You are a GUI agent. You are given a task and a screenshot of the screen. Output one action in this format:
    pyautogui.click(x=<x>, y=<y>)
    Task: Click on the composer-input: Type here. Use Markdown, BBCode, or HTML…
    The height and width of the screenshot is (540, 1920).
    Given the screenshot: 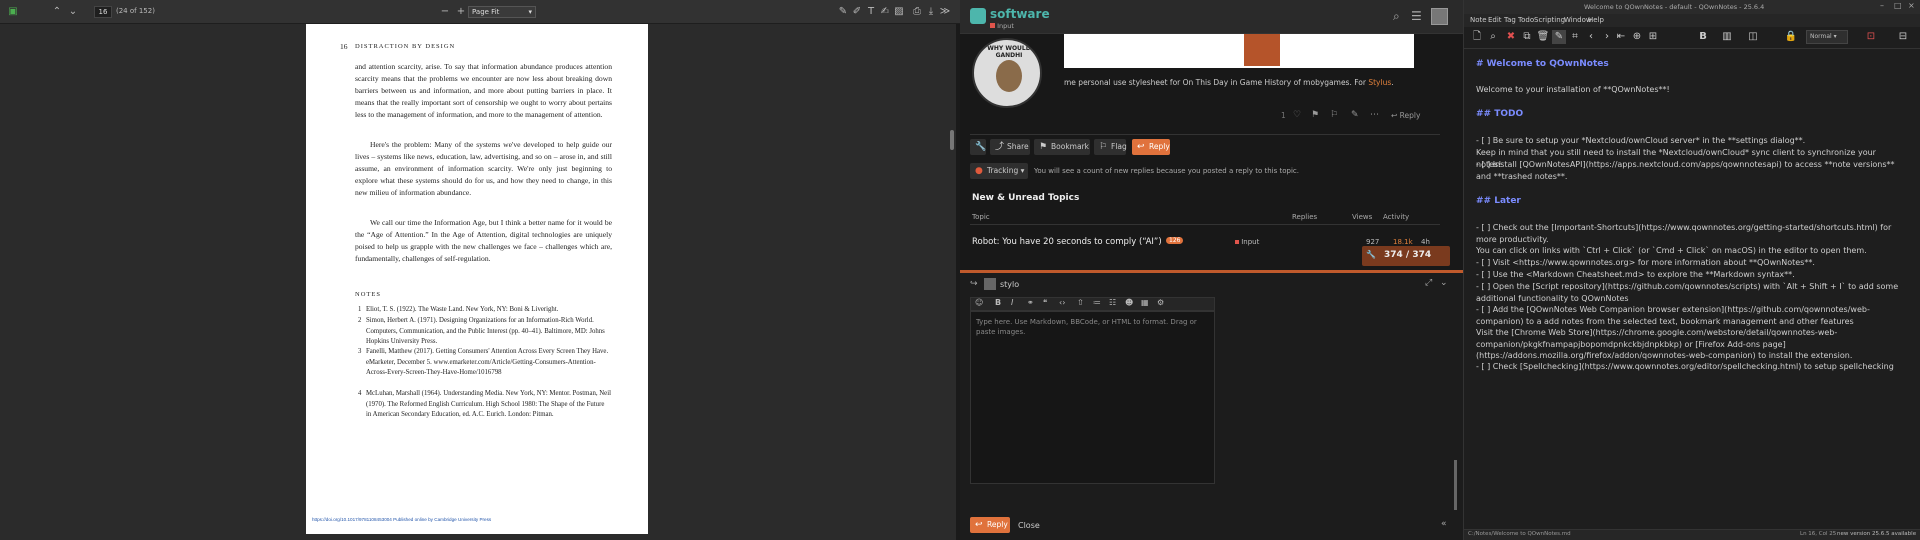 What is the action you would take?
    pyautogui.click(x=1092, y=397)
    